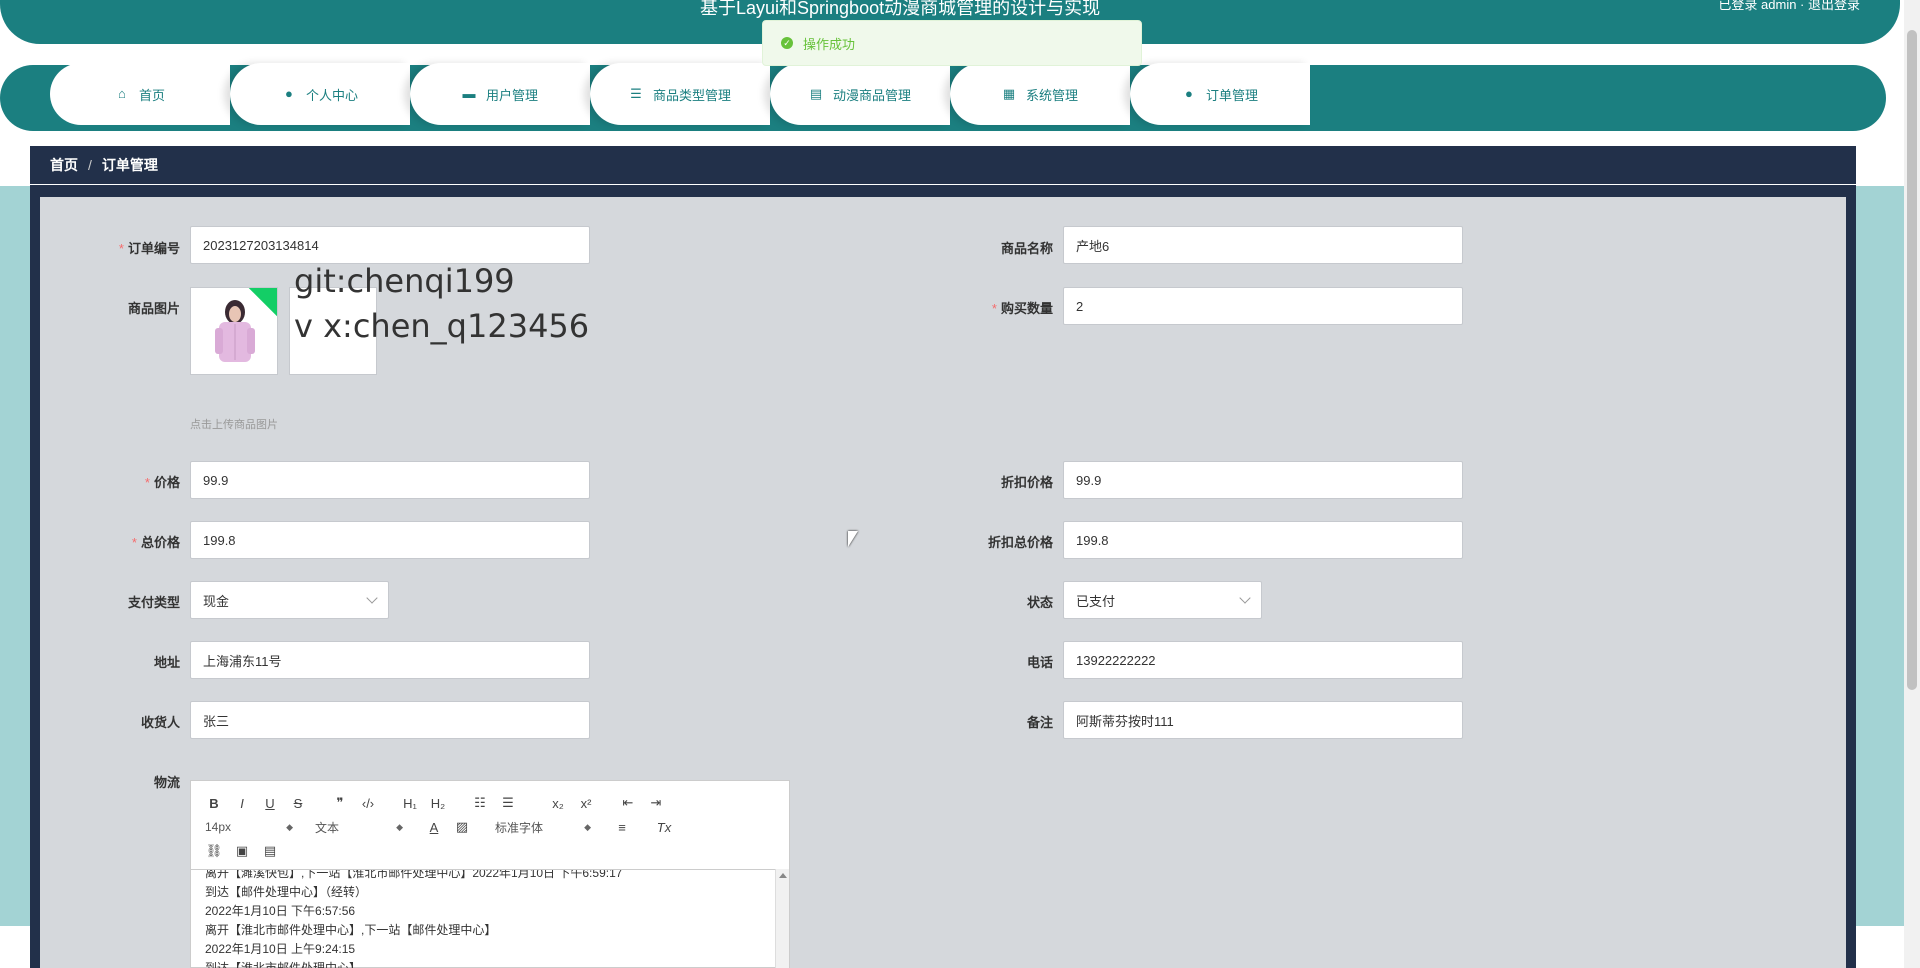  I want to click on heading-1-icon: H₁, so click(410, 803).